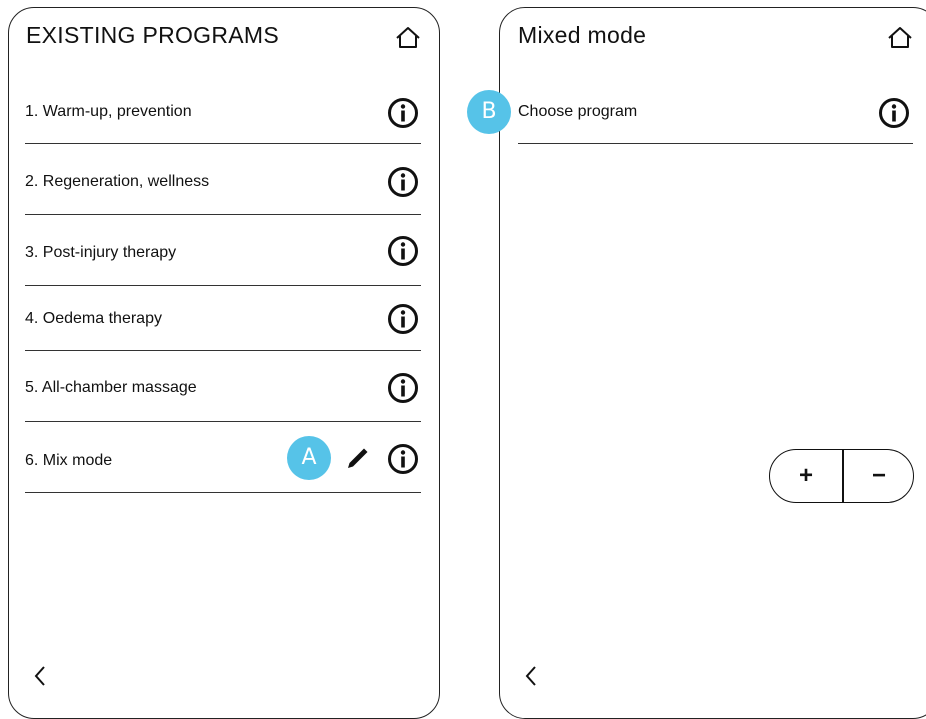 This screenshot has width=926, height=719. Describe the element at coordinates (111, 387) in the screenshot. I see `program-label: 5. All-chamber massage` at that location.